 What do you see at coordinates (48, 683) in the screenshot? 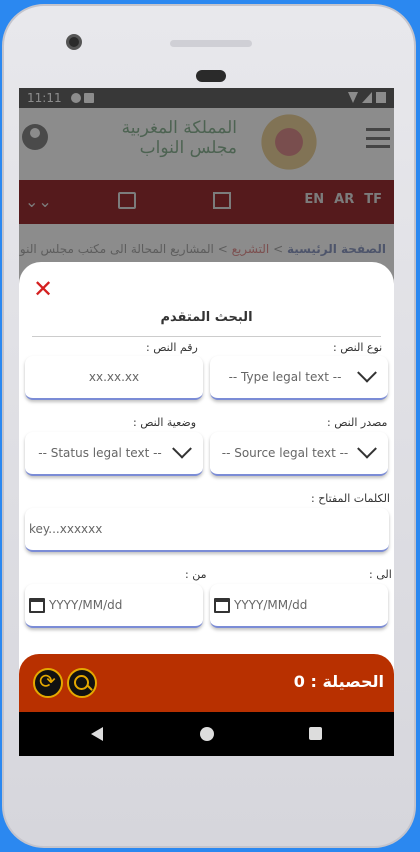
I see `refresh-icon` at bounding box center [48, 683].